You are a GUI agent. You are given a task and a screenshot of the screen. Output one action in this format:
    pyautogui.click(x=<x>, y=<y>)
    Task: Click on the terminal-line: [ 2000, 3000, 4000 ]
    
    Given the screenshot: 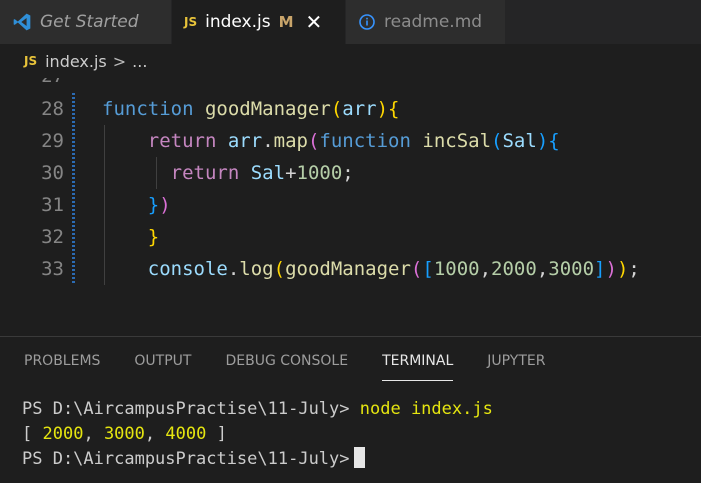 What is the action you would take?
    pyautogui.click(x=124, y=434)
    